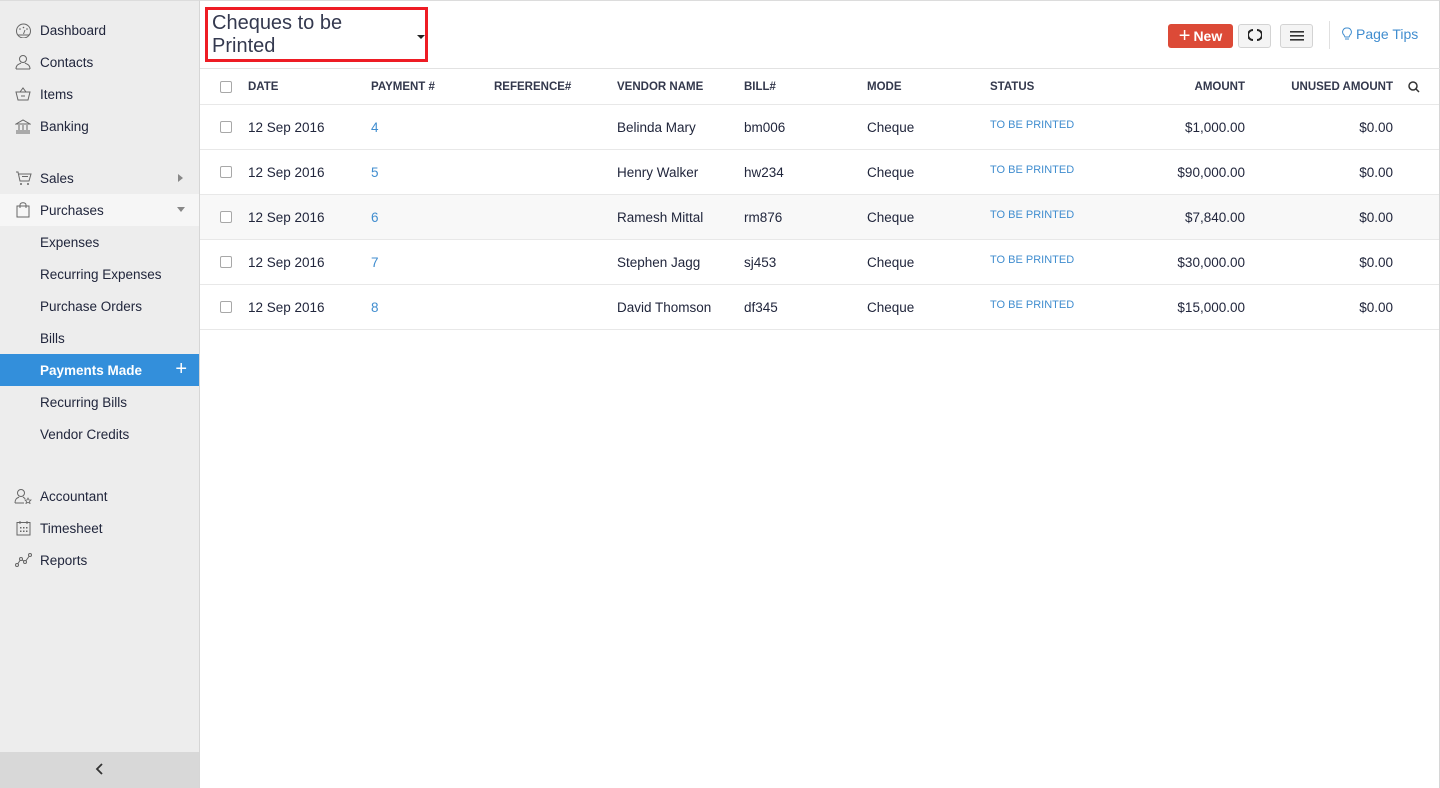 The height and width of the screenshot is (788, 1440). Describe the element at coordinates (421, 36) in the screenshot. I see `caret-down-icon` at that location.